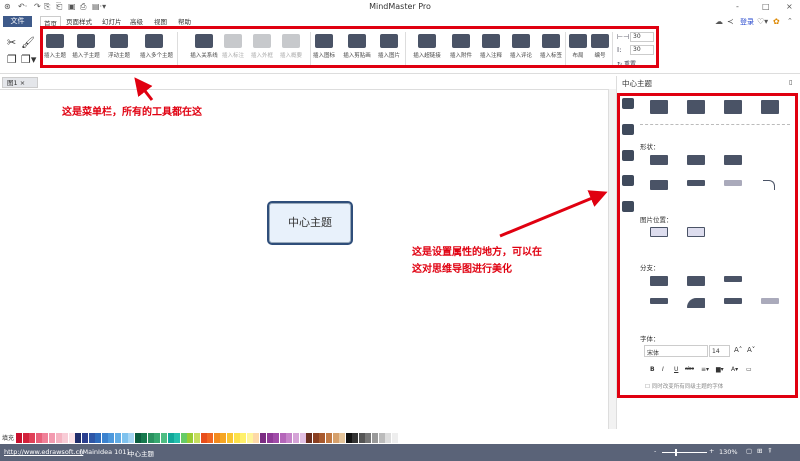  I want to click on annotation-box-panel, so click(707, 245).